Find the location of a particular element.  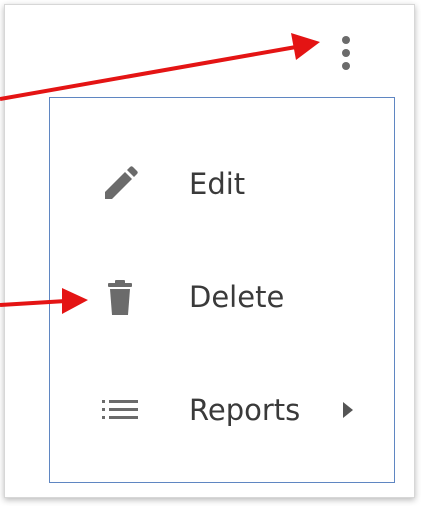

more-vert-icon is located at coordinates (346, 53).